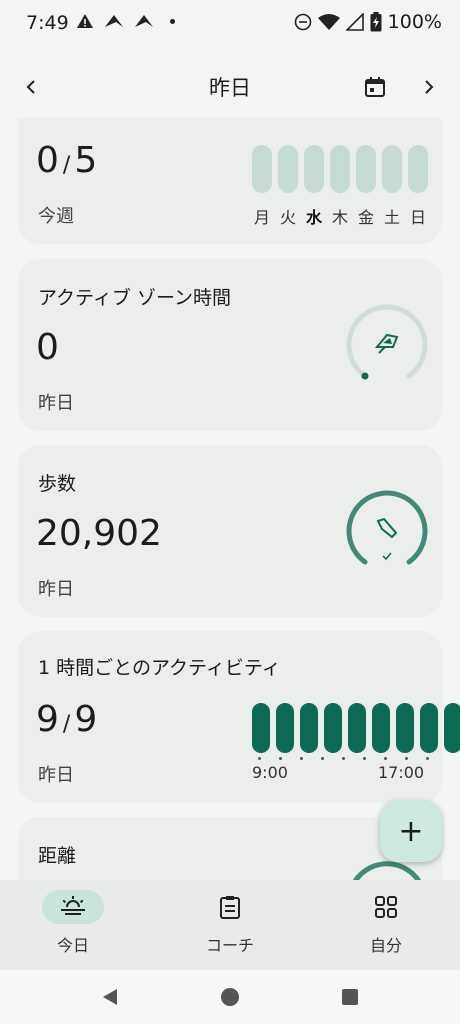 Image resolution: width=460 pixels, height=1024 pixels. What do you see at coordinates (385, 945) in the screenshot?
I see `nav-profile-label: 自分` at bounding box center [385, 945].